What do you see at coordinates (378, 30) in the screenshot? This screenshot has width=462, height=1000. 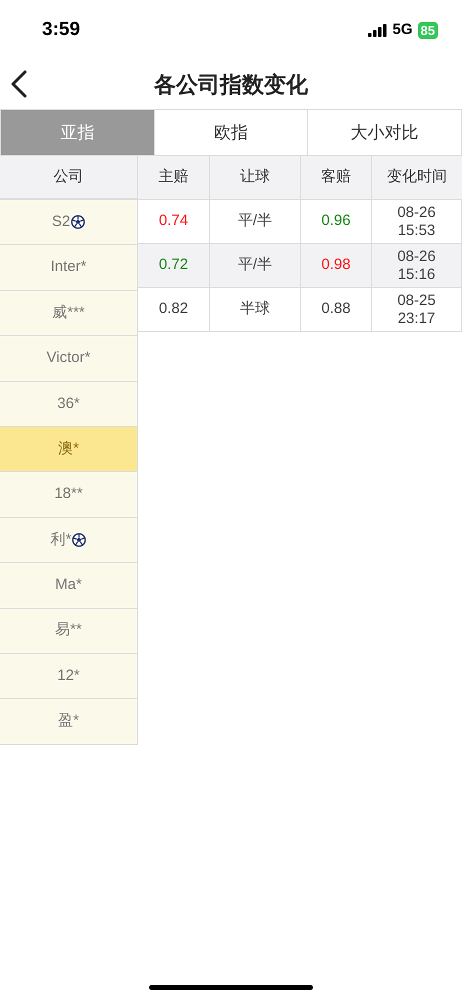 I see `signal-icon` at bounding box center [378, 30].